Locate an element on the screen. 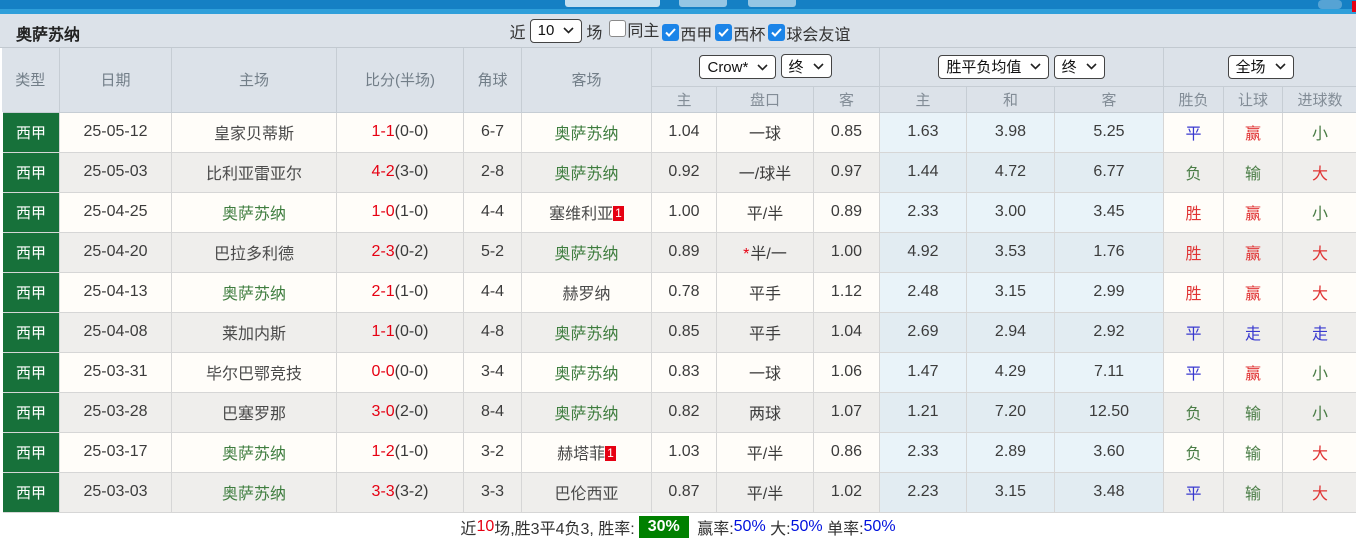 This screenshot has width=1356, height=551. home-team-cell: 比利亚雷亚尔 is located at coordinates (254, 172).